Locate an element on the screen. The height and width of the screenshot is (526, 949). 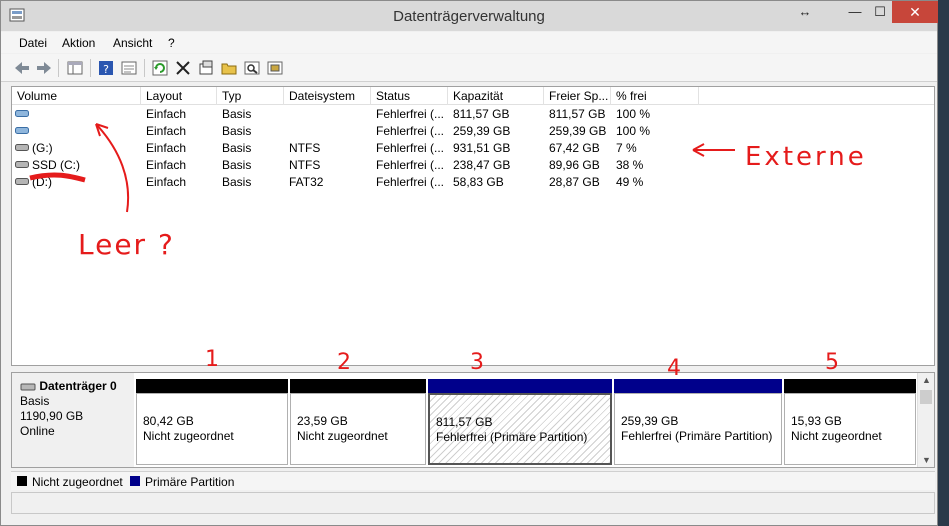
arrow-left-annotation is located at coordinates (713, 150).